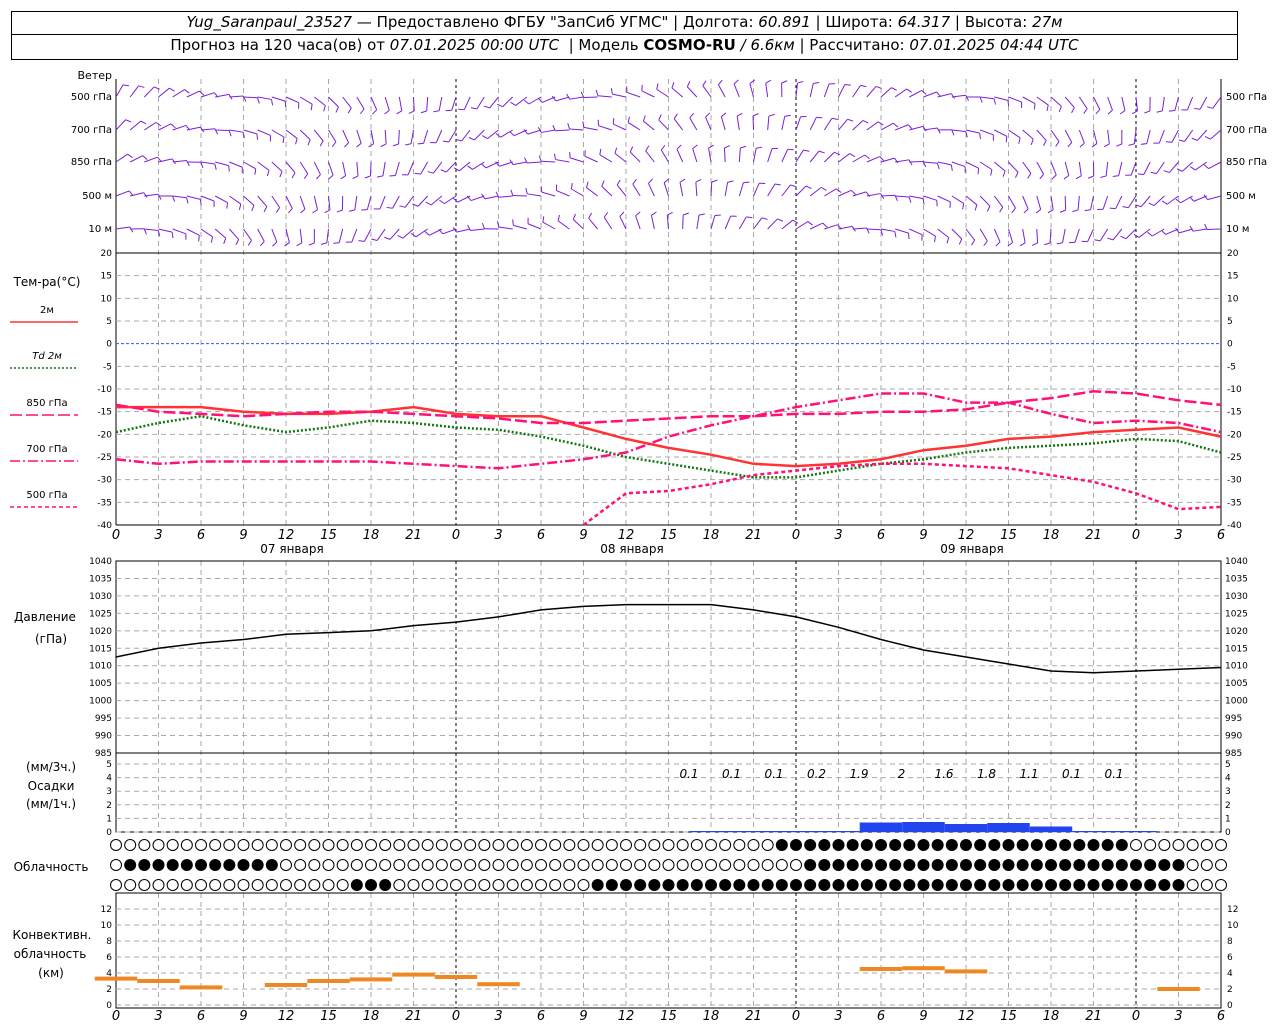 Image resolution: width=1280 pixels, height=1024 pixels. What do you see at coordinates (626, 1016) in the screenshot?
I see `hour-label-bottom: 12` at bounding box center [626, 1016].